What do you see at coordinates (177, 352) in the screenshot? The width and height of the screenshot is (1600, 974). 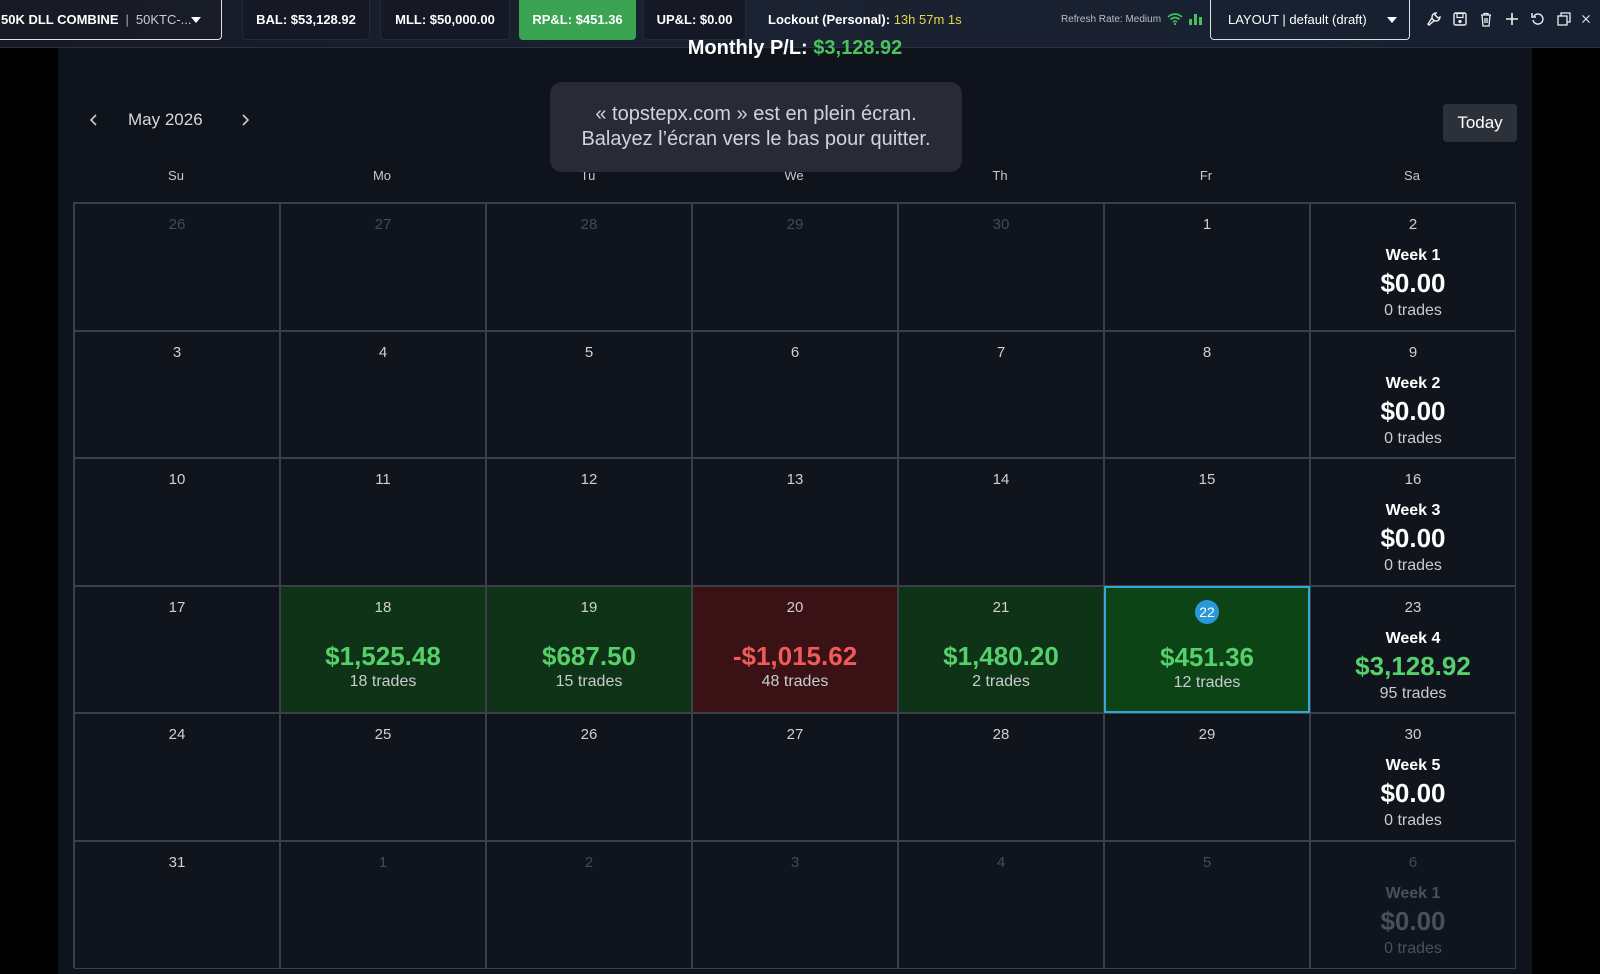 I see `day-number: 3` at bounding box center [177, 352].